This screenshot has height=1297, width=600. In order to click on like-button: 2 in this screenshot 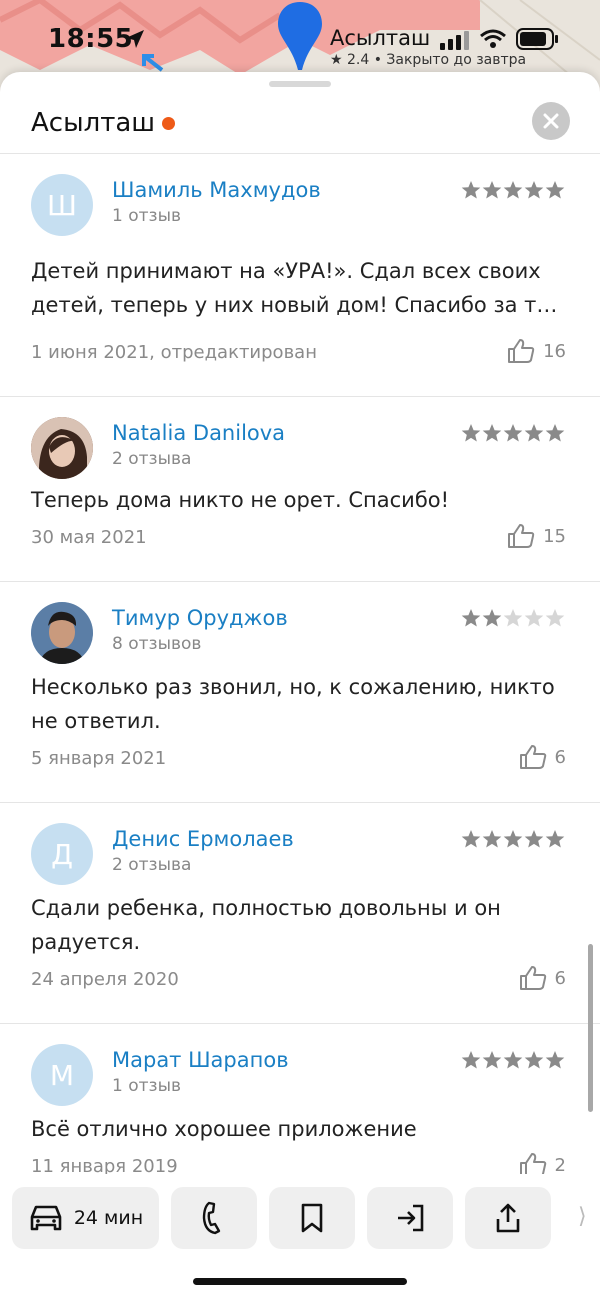, I will do `click(542, 1163)`.